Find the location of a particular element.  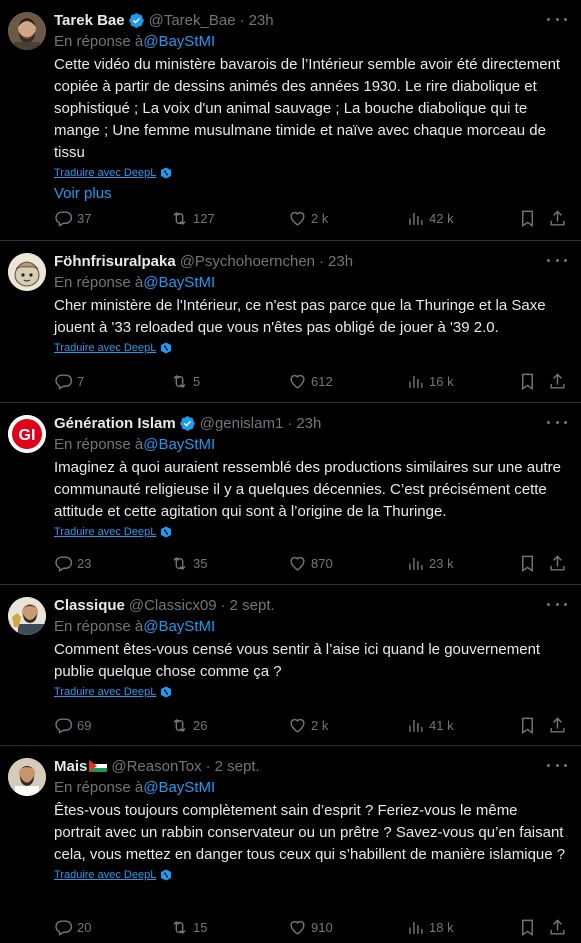

like-button: 870 is located at coordinates (310, 563).